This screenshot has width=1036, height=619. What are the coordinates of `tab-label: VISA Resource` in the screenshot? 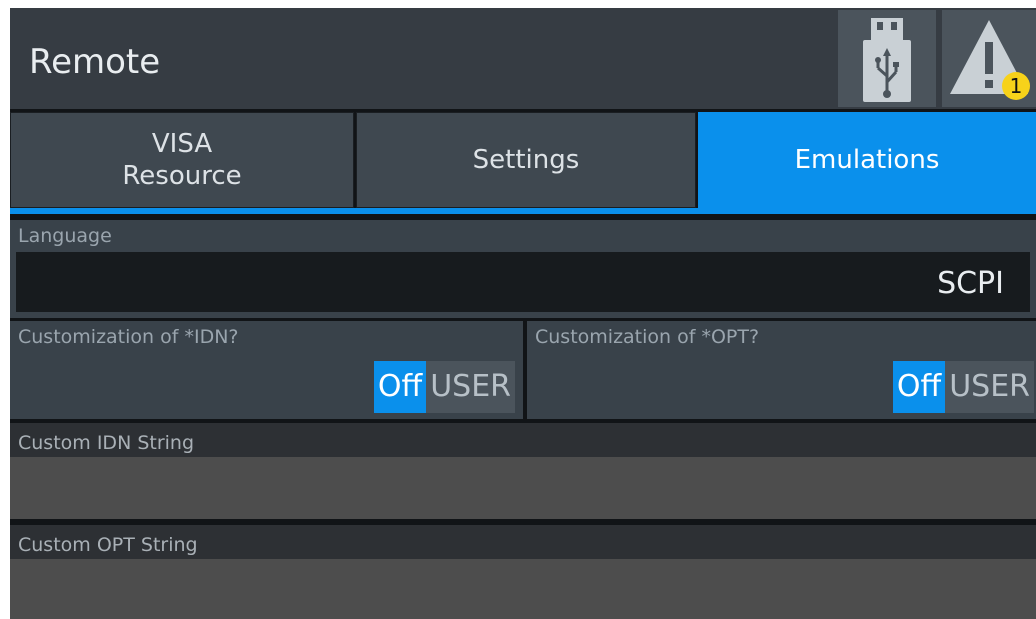 It's located at (182, 160).